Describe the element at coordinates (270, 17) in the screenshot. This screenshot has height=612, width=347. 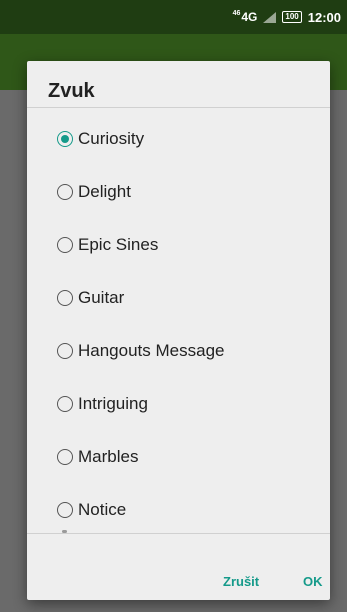
I see `signal-icon` at that location.